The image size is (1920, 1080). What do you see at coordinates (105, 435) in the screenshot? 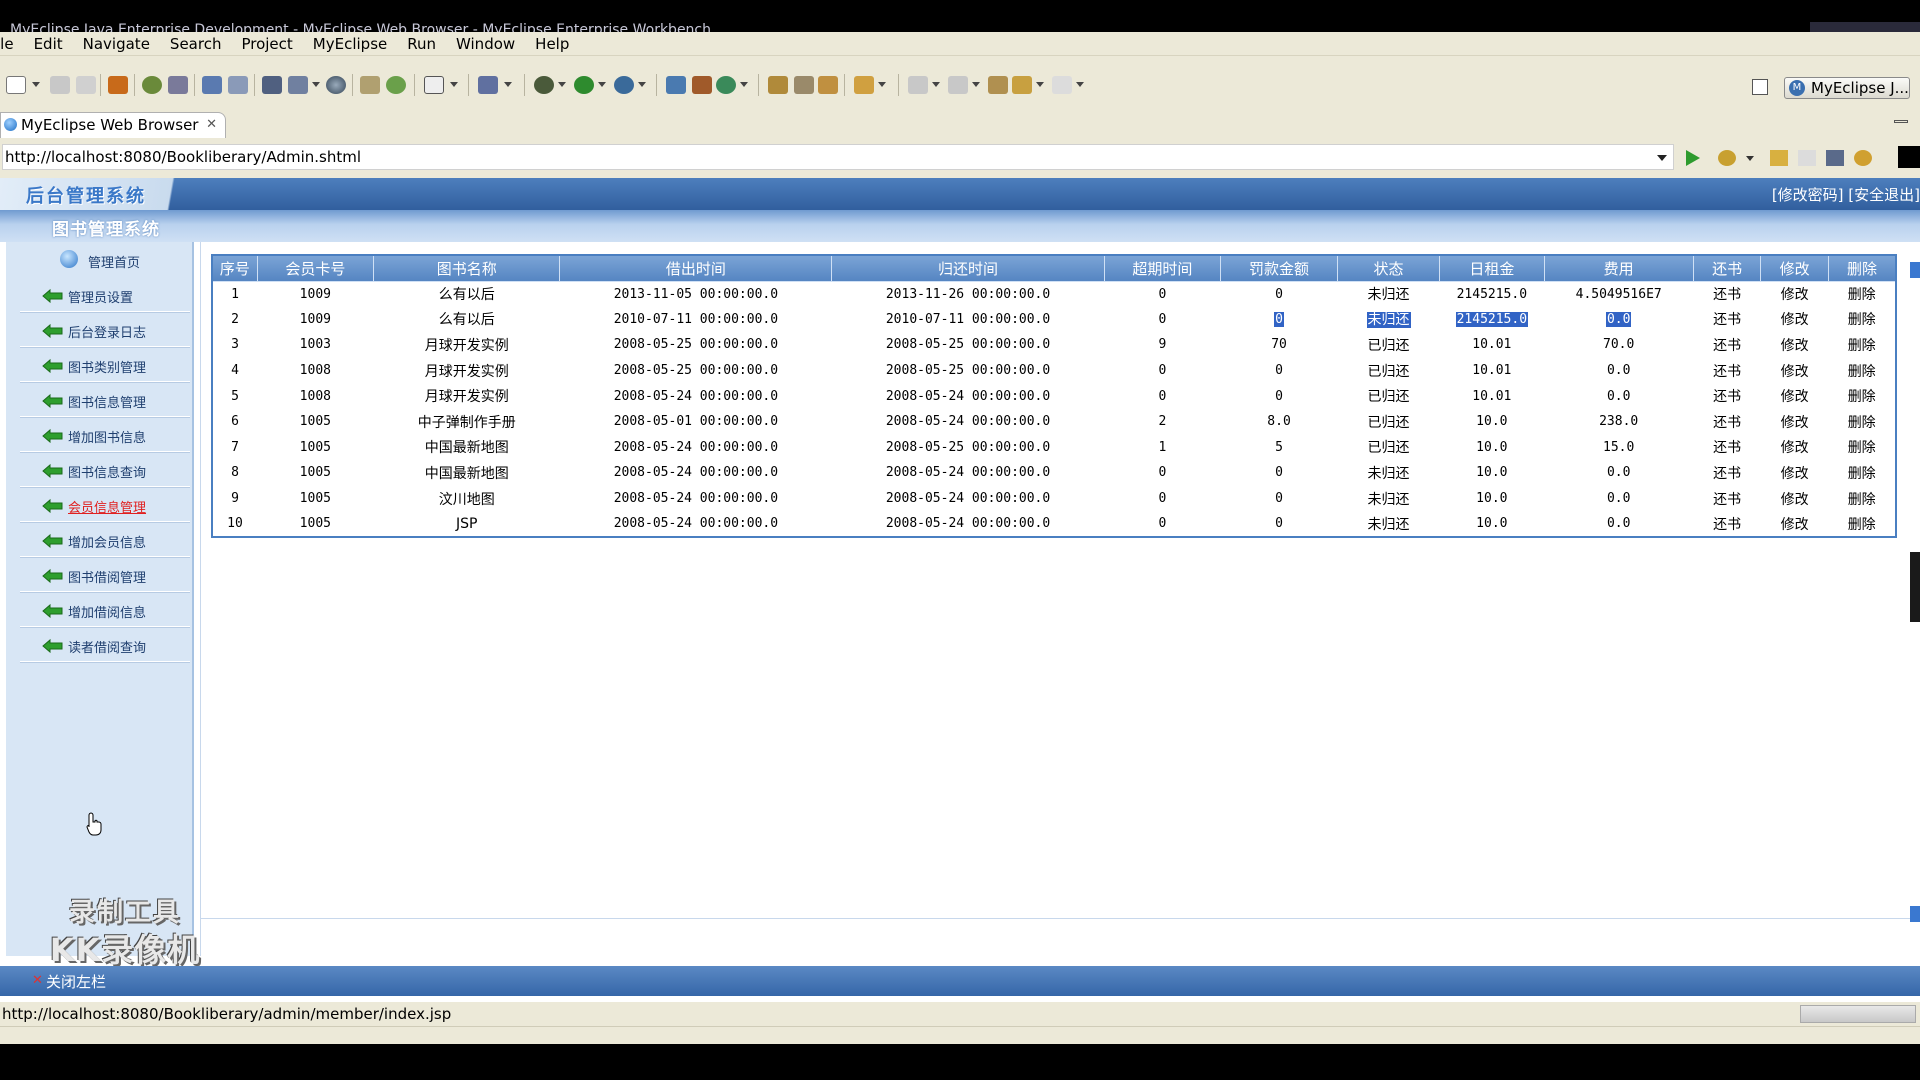
I see `sidebar-item: 增加图书信息` at bounding box center [105, 435].